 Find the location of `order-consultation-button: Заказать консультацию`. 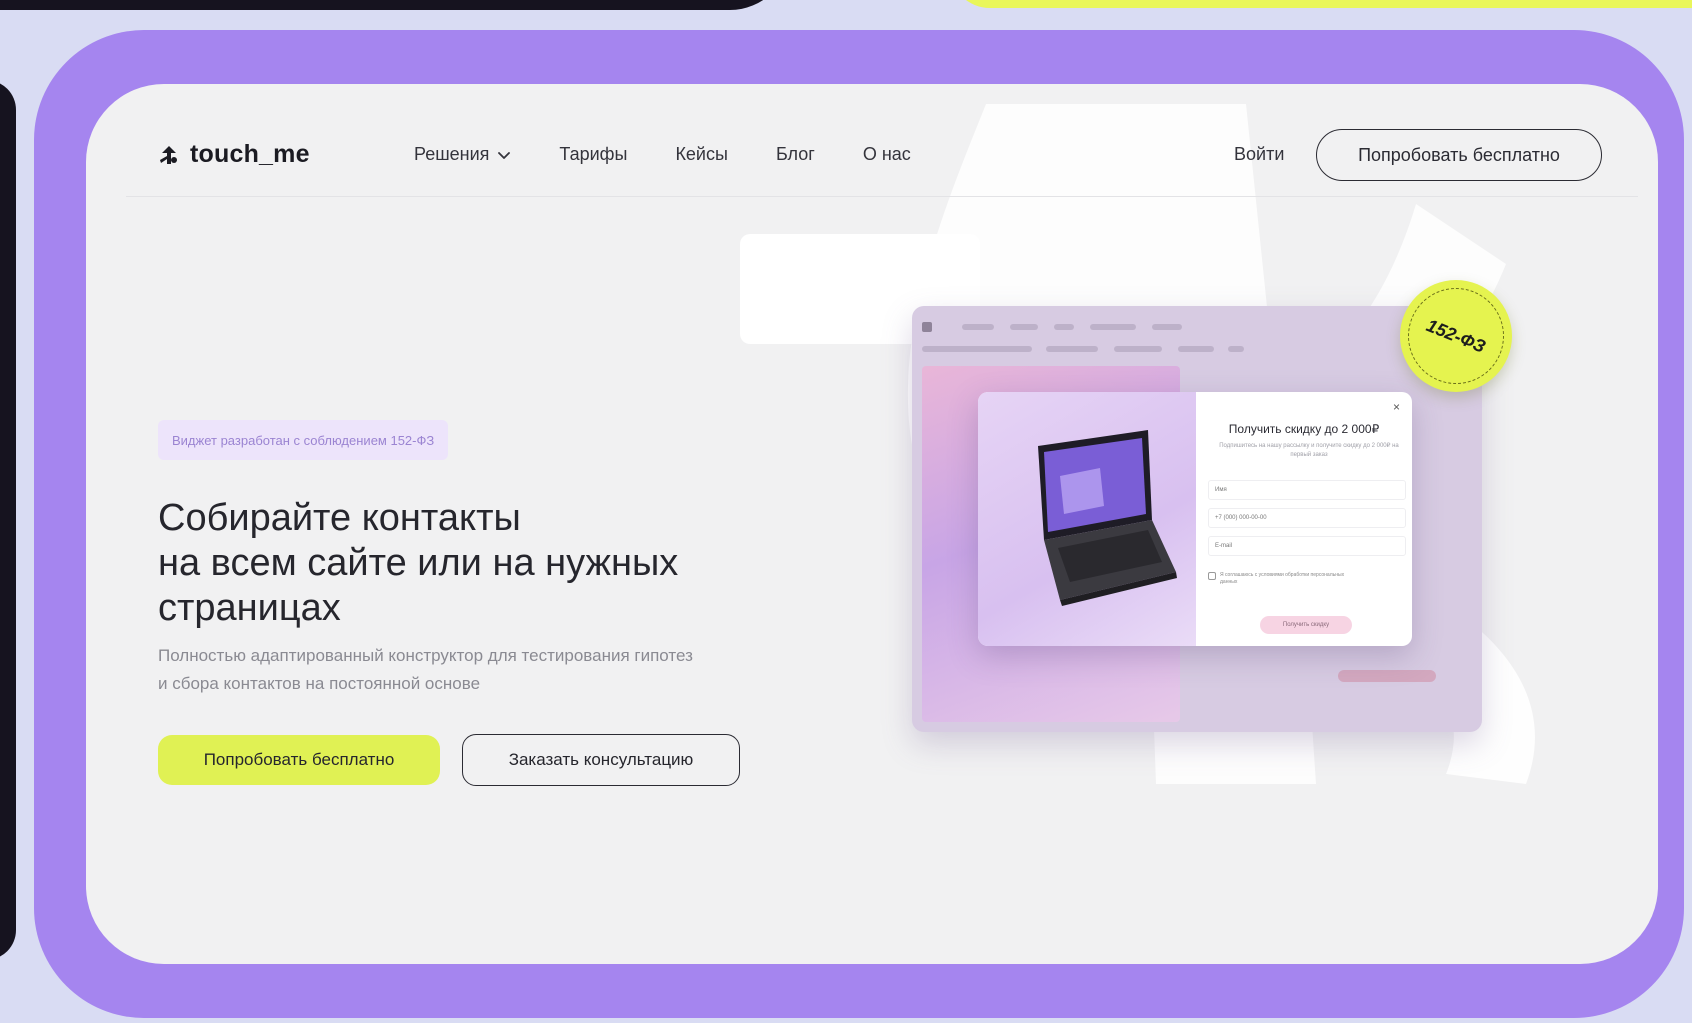

order-consultation-button: Заказать консультацию is located at coordinates (601, 760).